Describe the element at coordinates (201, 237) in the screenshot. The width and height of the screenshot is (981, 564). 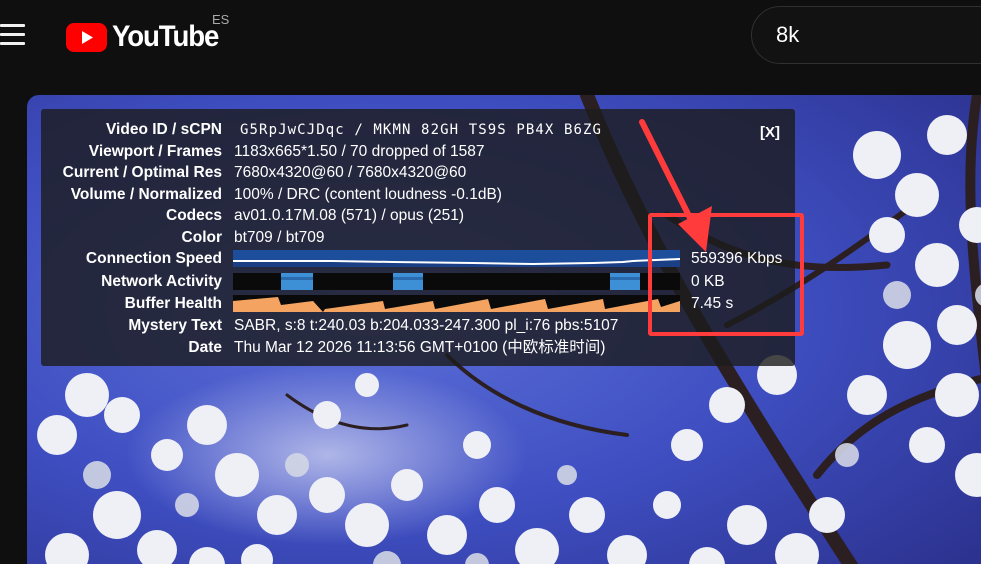
I see `stats-label: Color` at that location.